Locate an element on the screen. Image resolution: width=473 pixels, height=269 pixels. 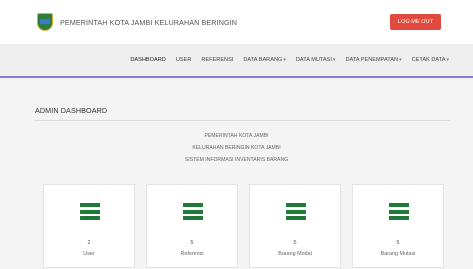
nav-label: CETAK DATA is located at coordinates (428, 60).